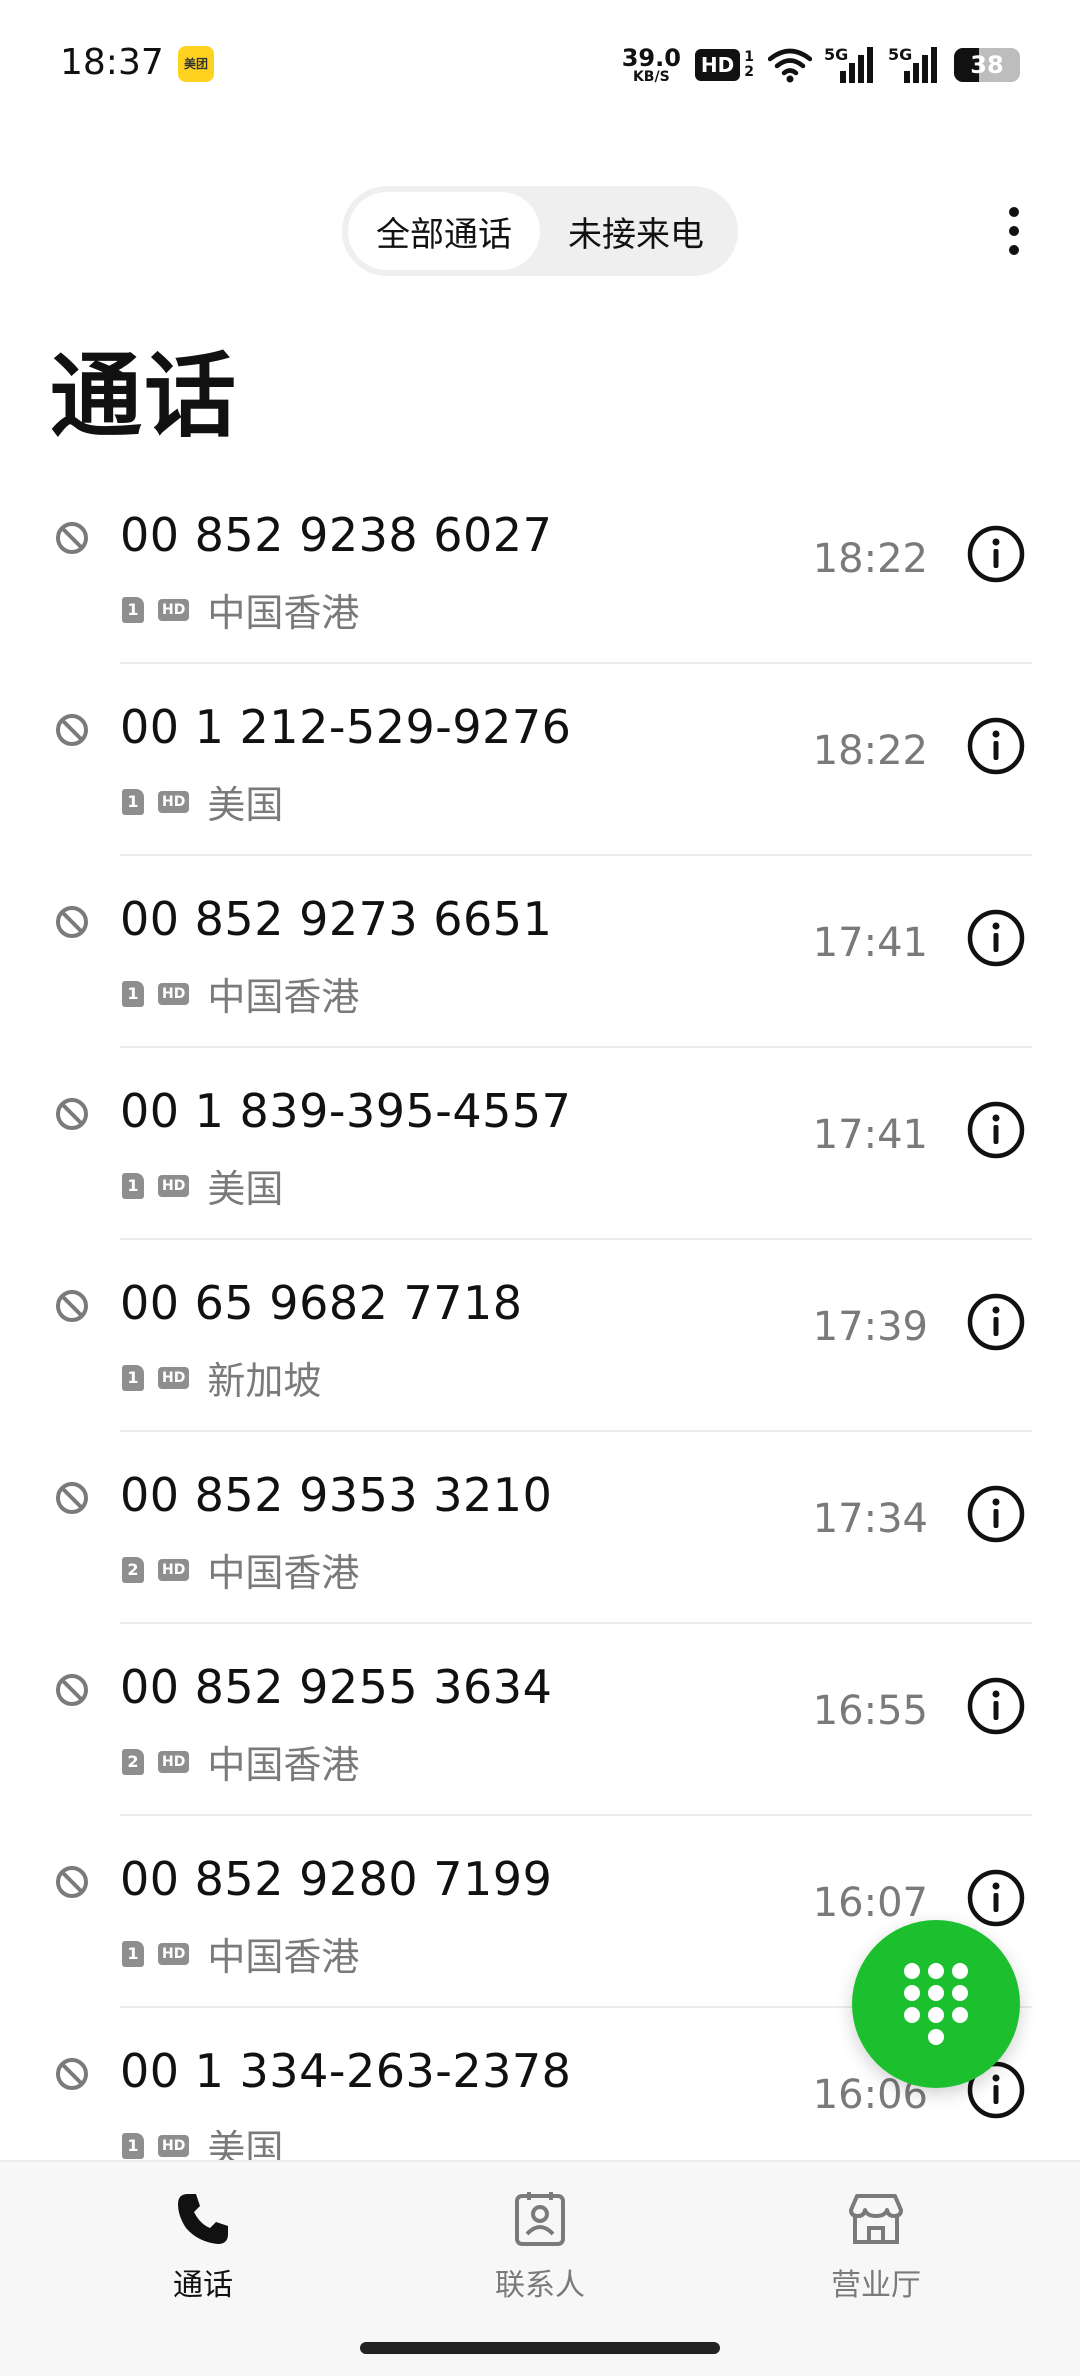  What do you see at coordinates (876, 2247) in the screenshot?
I see `nav-store: 营业厅` at bounding box center [876, 2247].